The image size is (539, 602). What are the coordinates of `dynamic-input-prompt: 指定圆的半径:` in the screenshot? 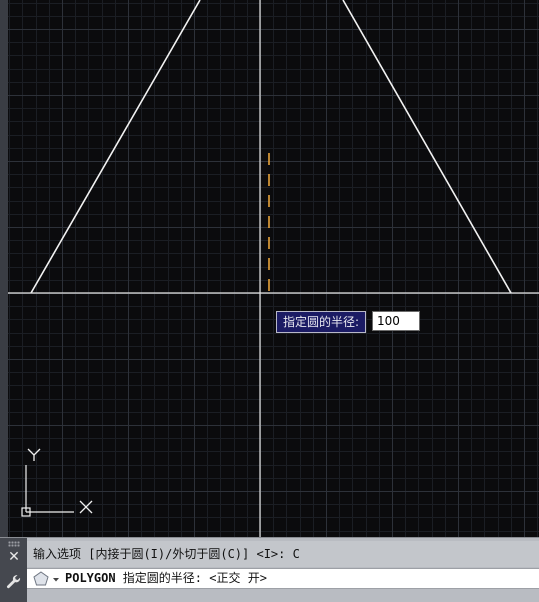 It's located at (321, 322).